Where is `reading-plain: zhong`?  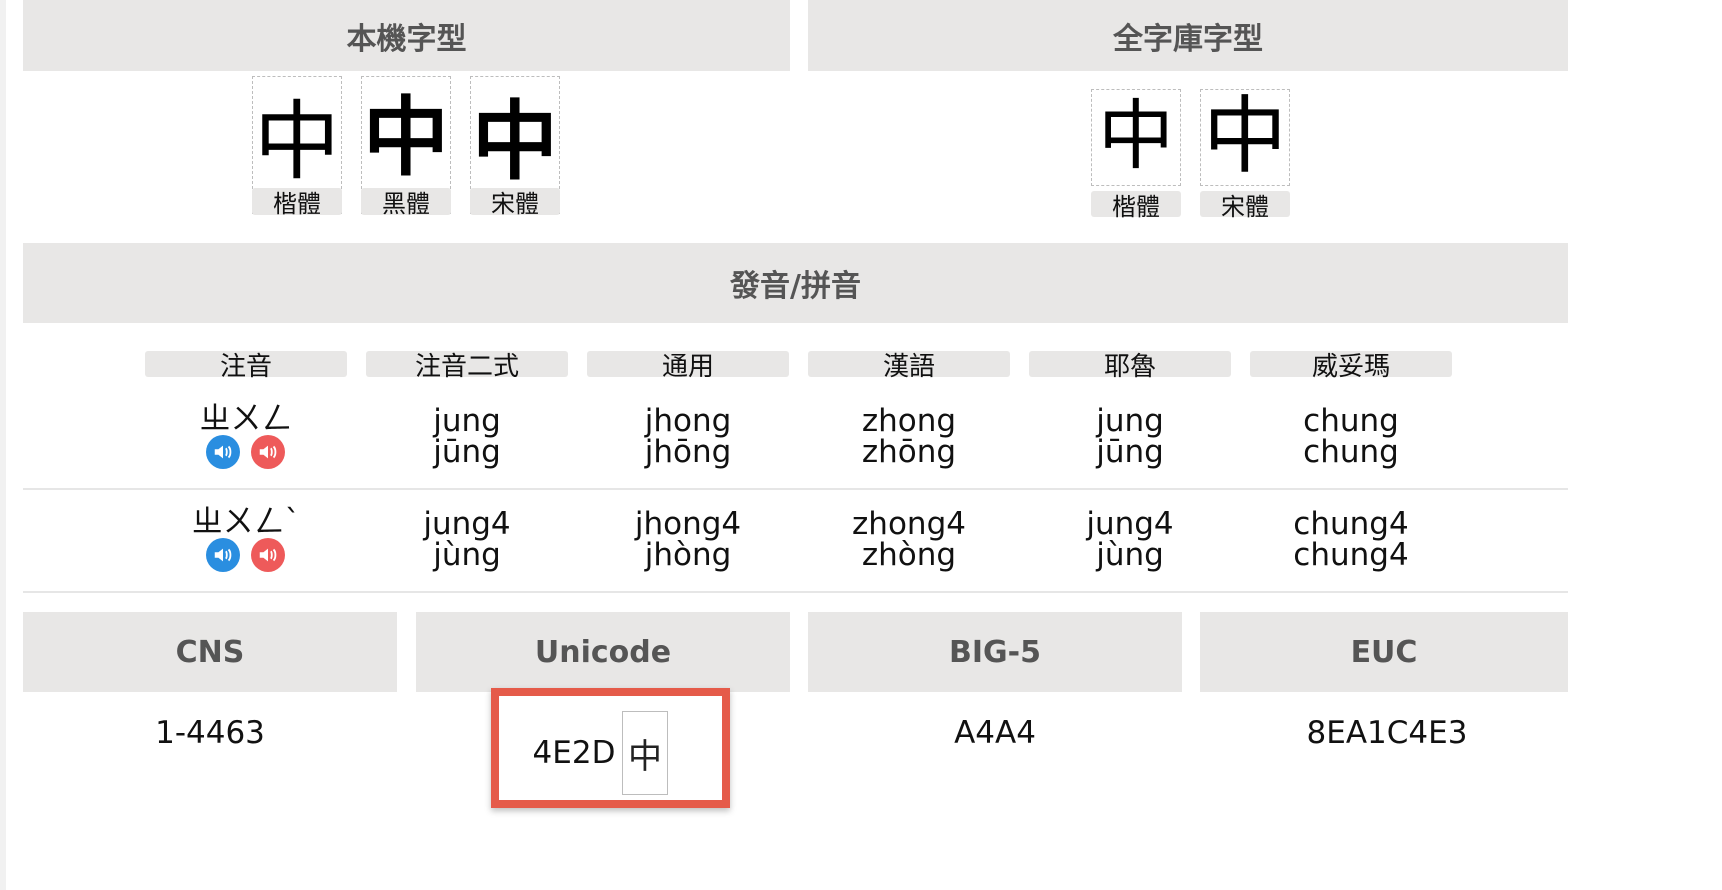 reading-plain: zhong is located at coordinates (909, 421).